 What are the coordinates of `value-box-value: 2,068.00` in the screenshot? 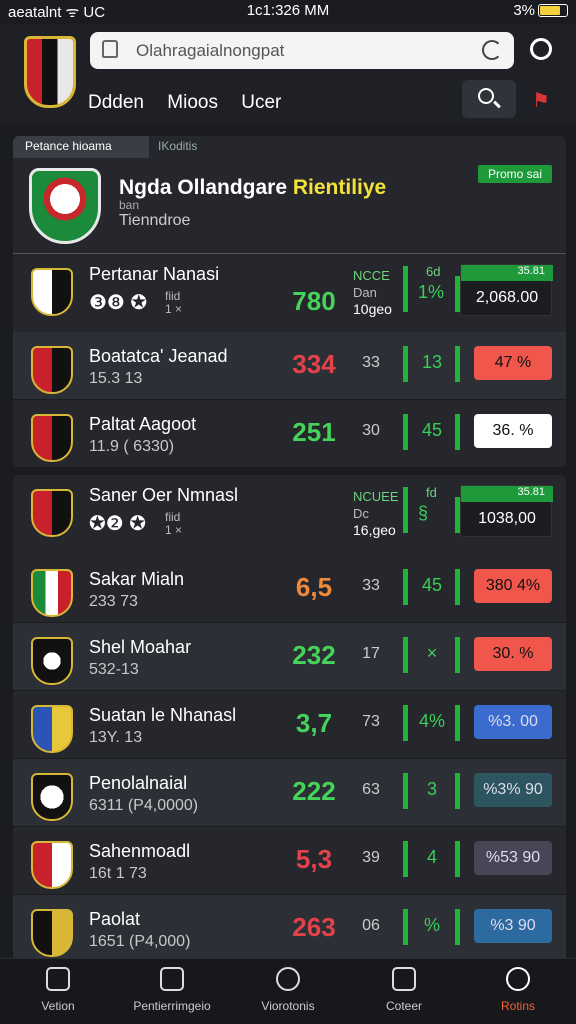 It's located at (507, 297).